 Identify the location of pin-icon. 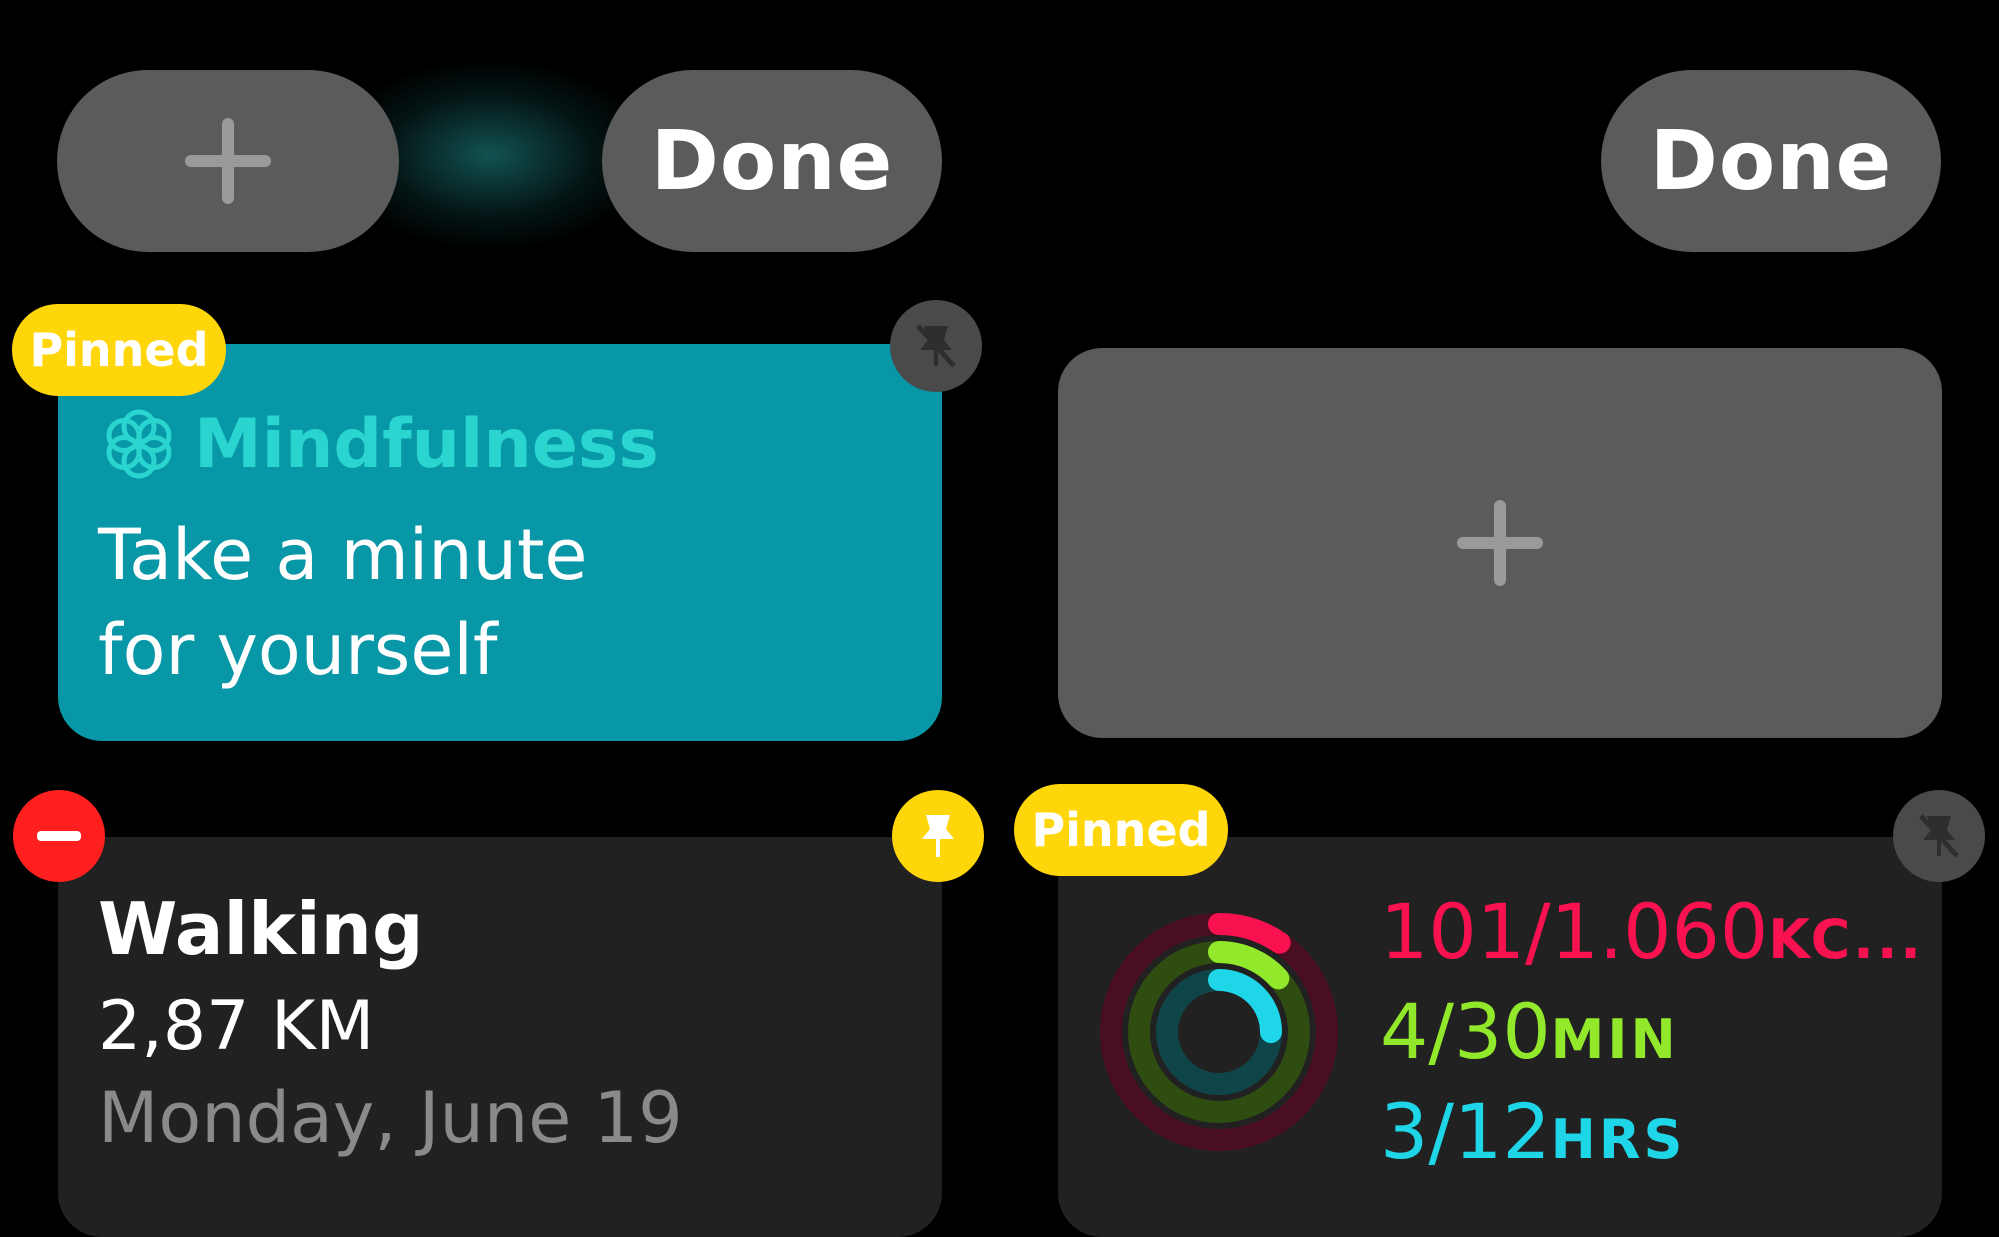
(938, 836).